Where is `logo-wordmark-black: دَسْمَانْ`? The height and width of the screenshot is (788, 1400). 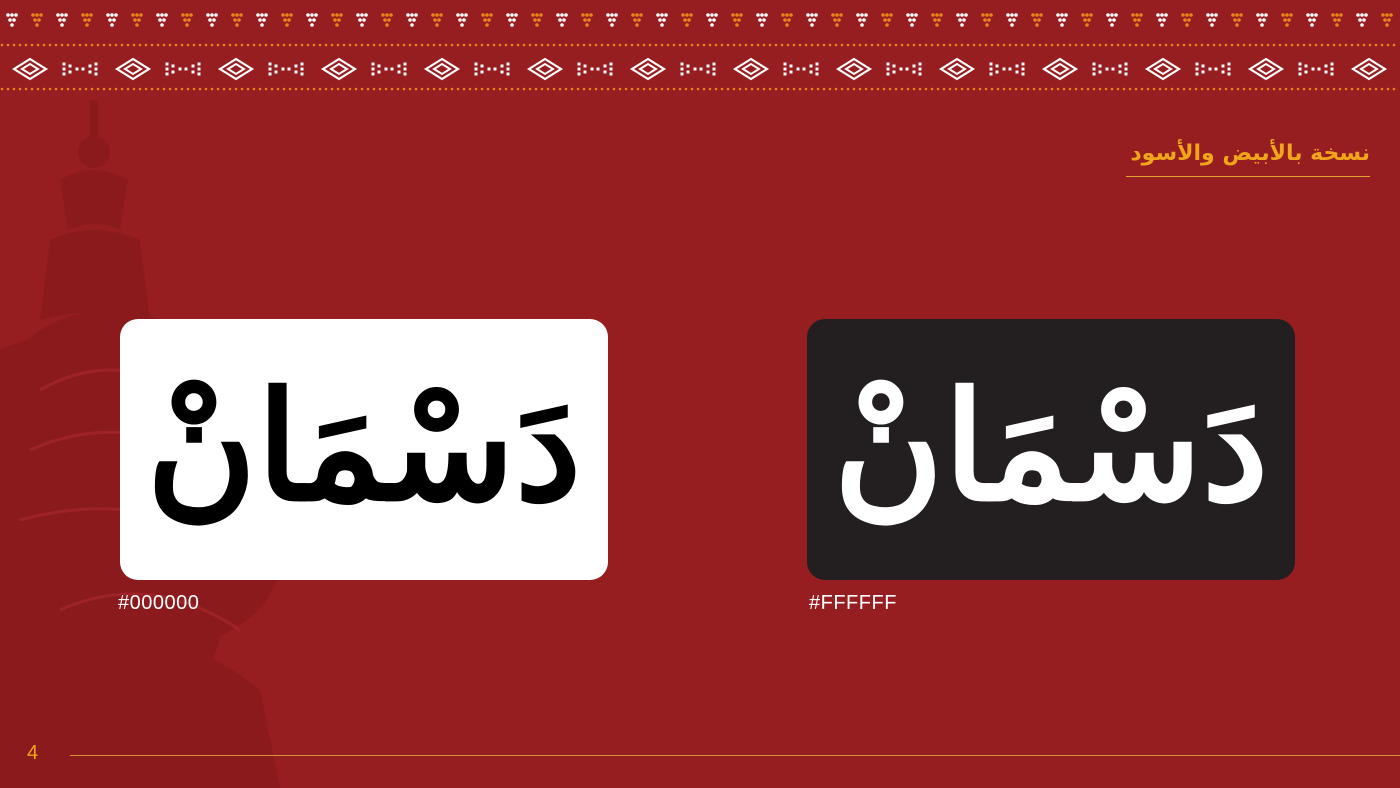 logo-wordmark-black: دَسْمَانْ is located at coordinates (364, 446).